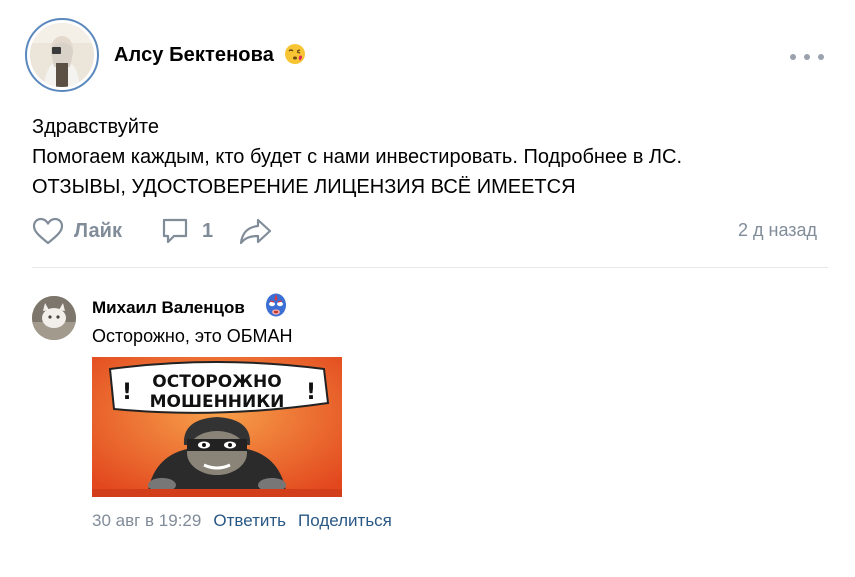 This screenshot has width=855, height=577. I want to click on author-avatar, so click(62, 55).